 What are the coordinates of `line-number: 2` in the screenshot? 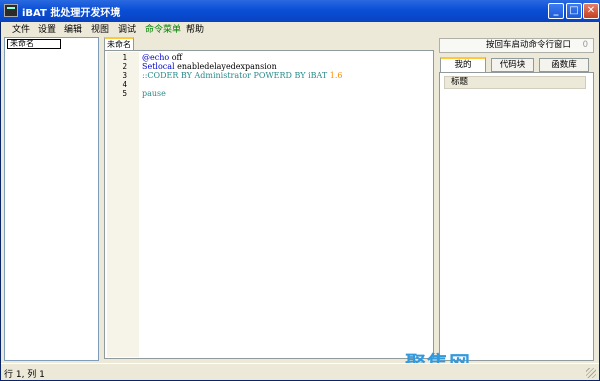 It's located at (124, 66).